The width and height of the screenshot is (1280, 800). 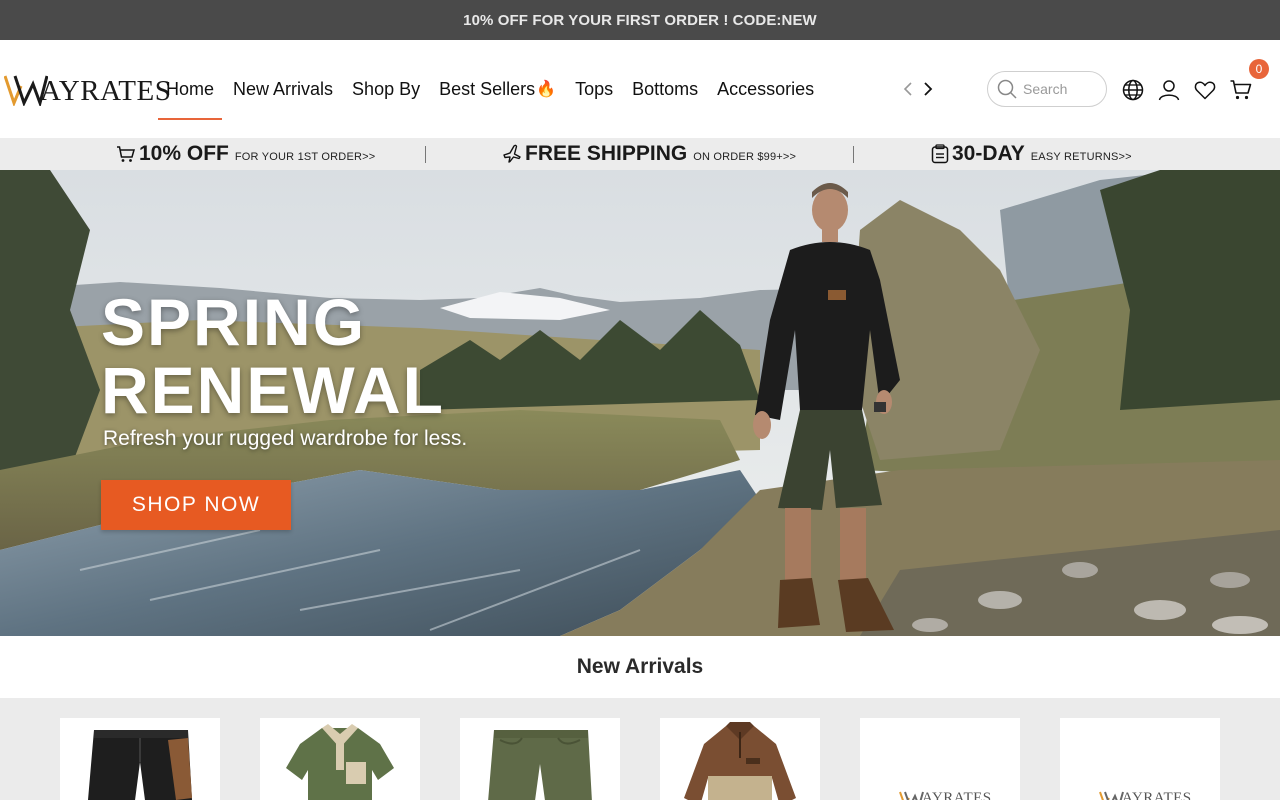 I want to click on nav-item-bottoms: Bottoms, so click(x=665, y=89).